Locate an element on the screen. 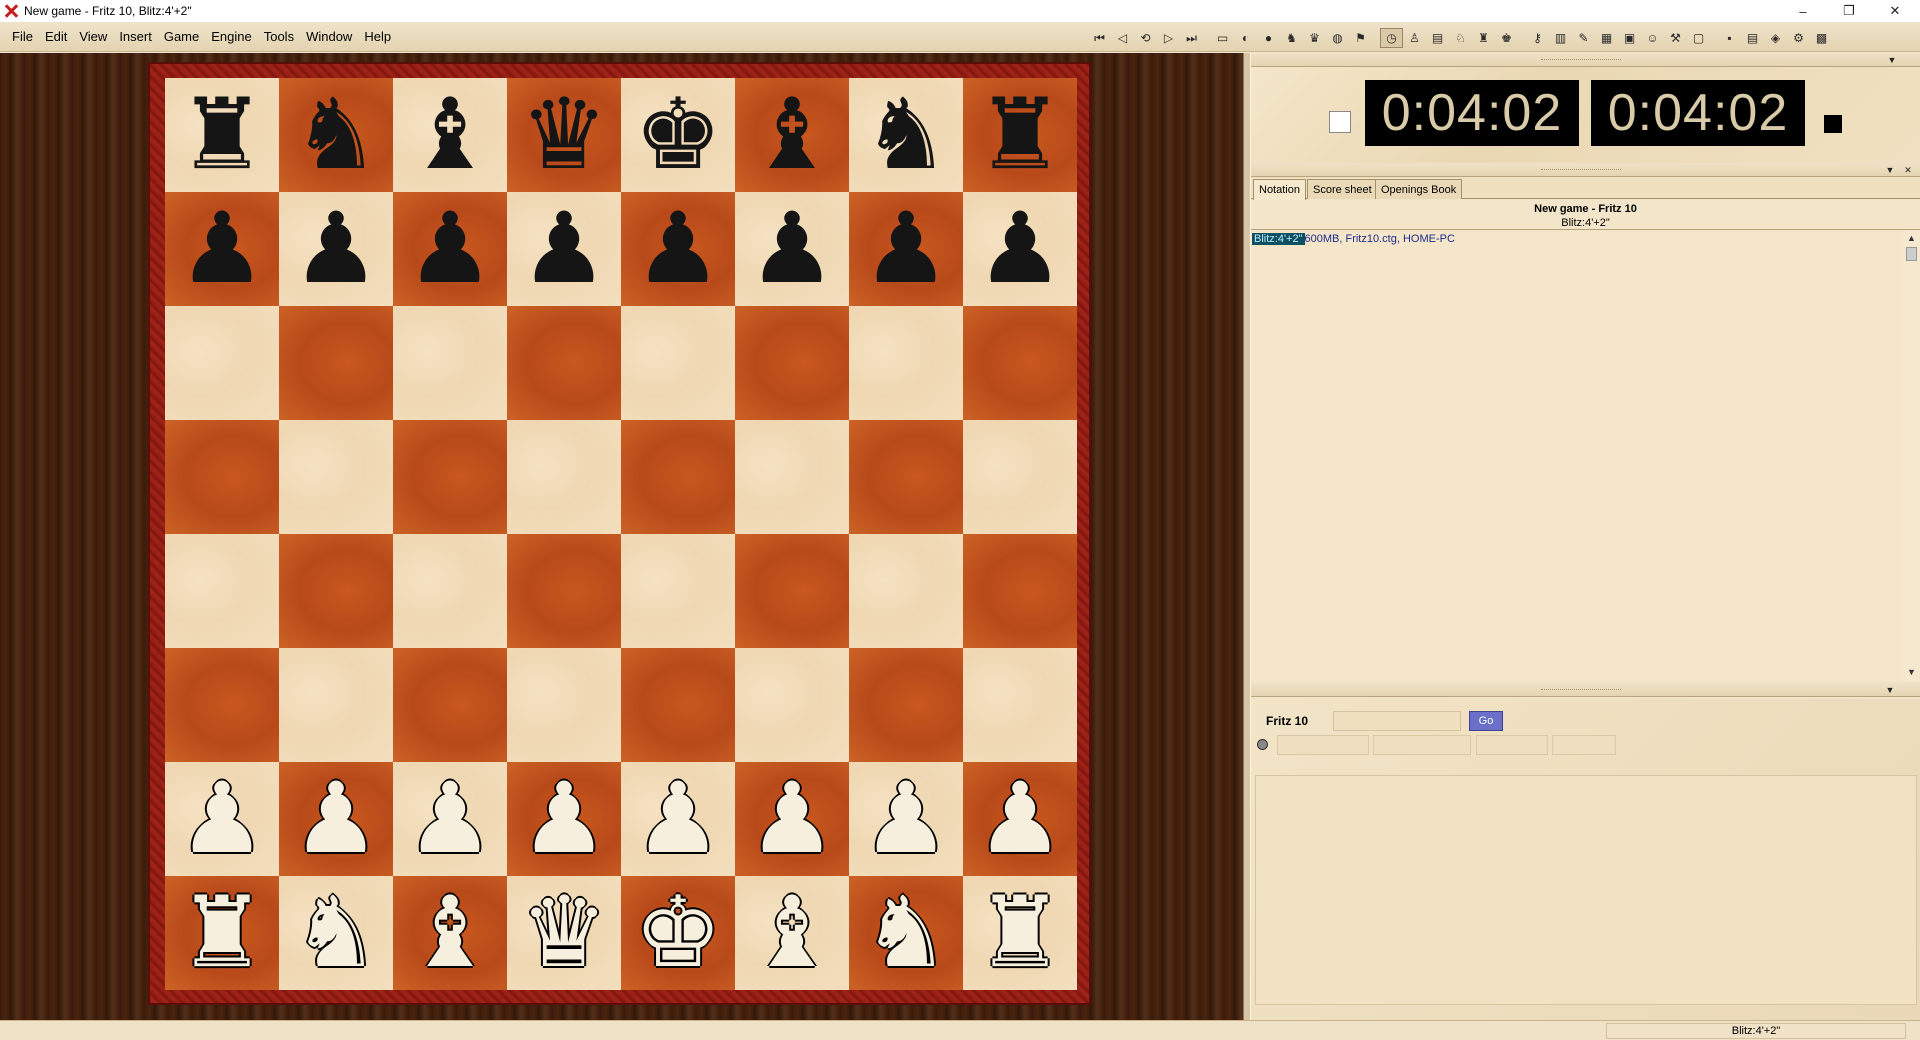 This screenshot has height=1040, width=1920. square-g8: ♞ is located at coordinates (906, 135).